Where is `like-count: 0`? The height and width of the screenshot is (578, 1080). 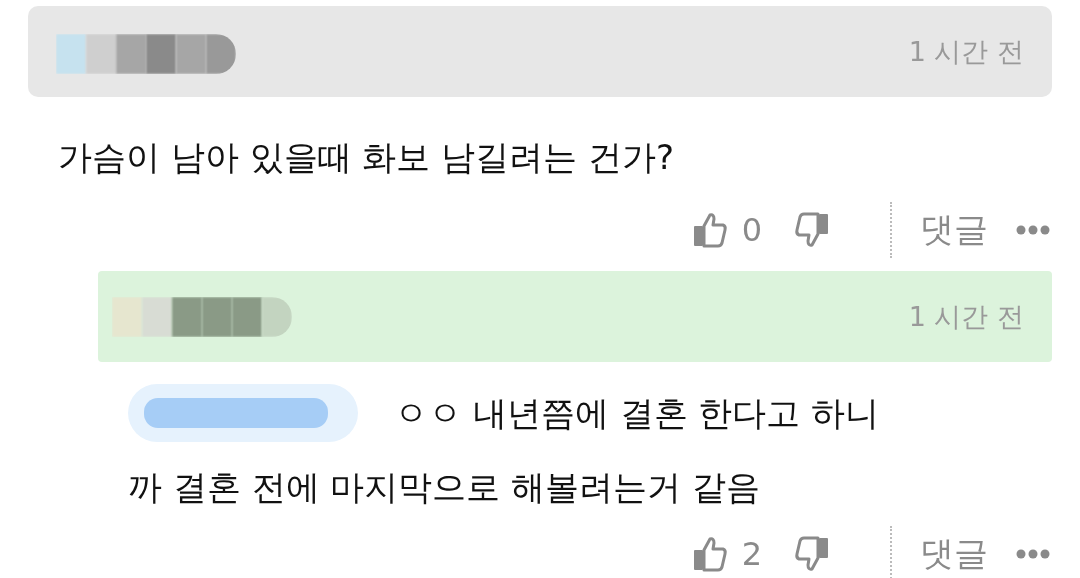 like-count: 0 is located at coordinates (751, 230).